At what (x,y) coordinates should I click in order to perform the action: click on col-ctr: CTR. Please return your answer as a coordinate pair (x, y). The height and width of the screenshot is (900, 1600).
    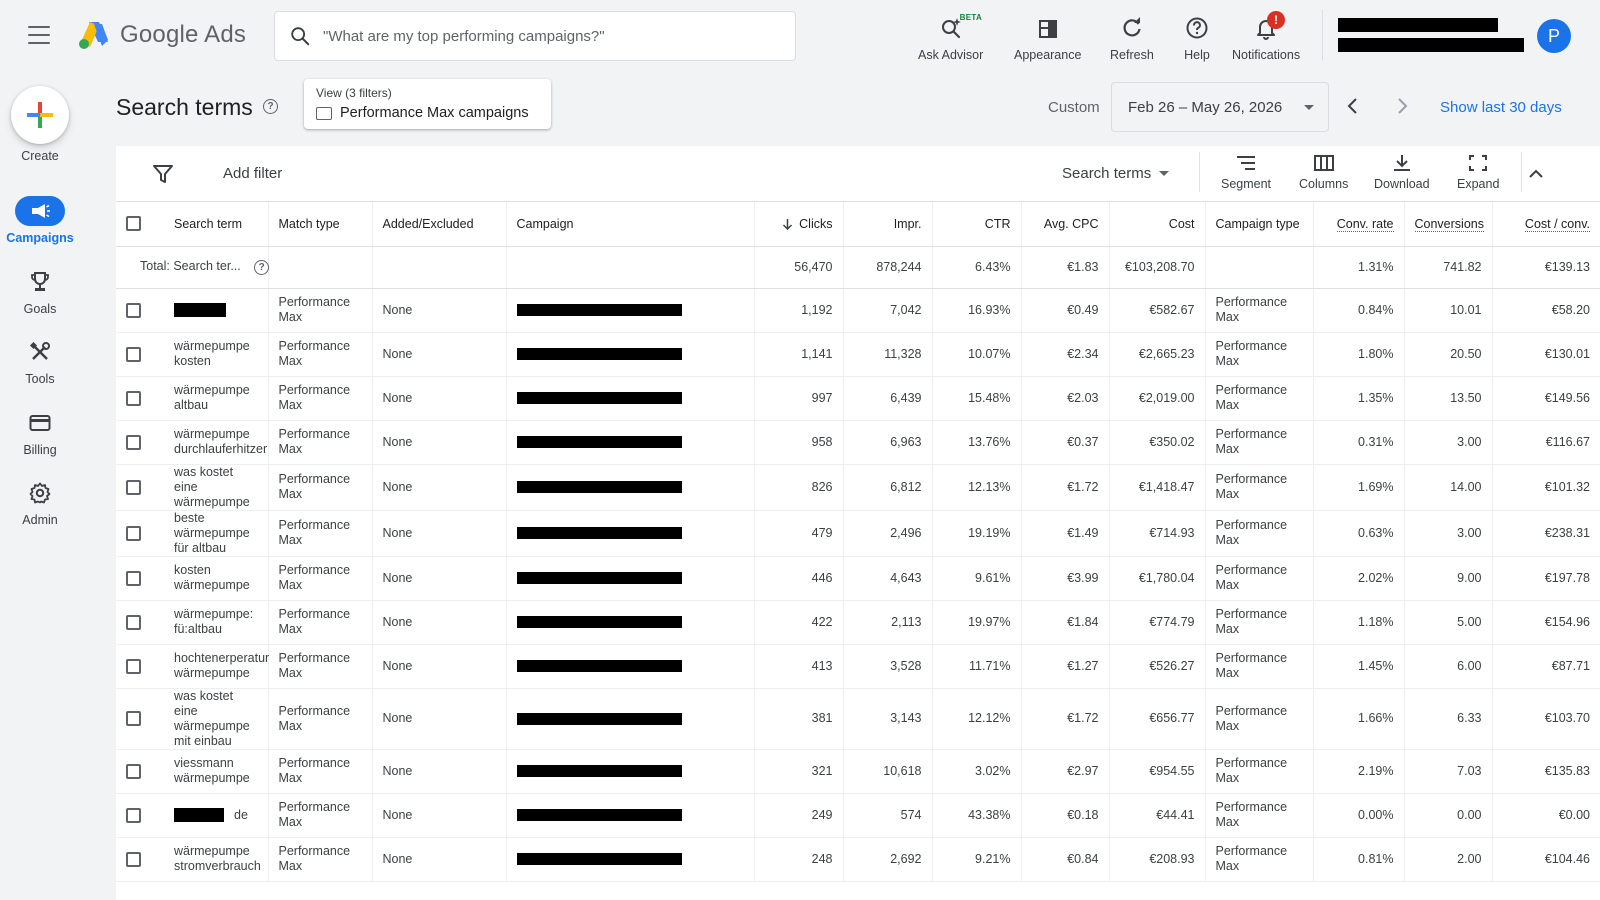
    Looking at the image, I should click on (976, 224).